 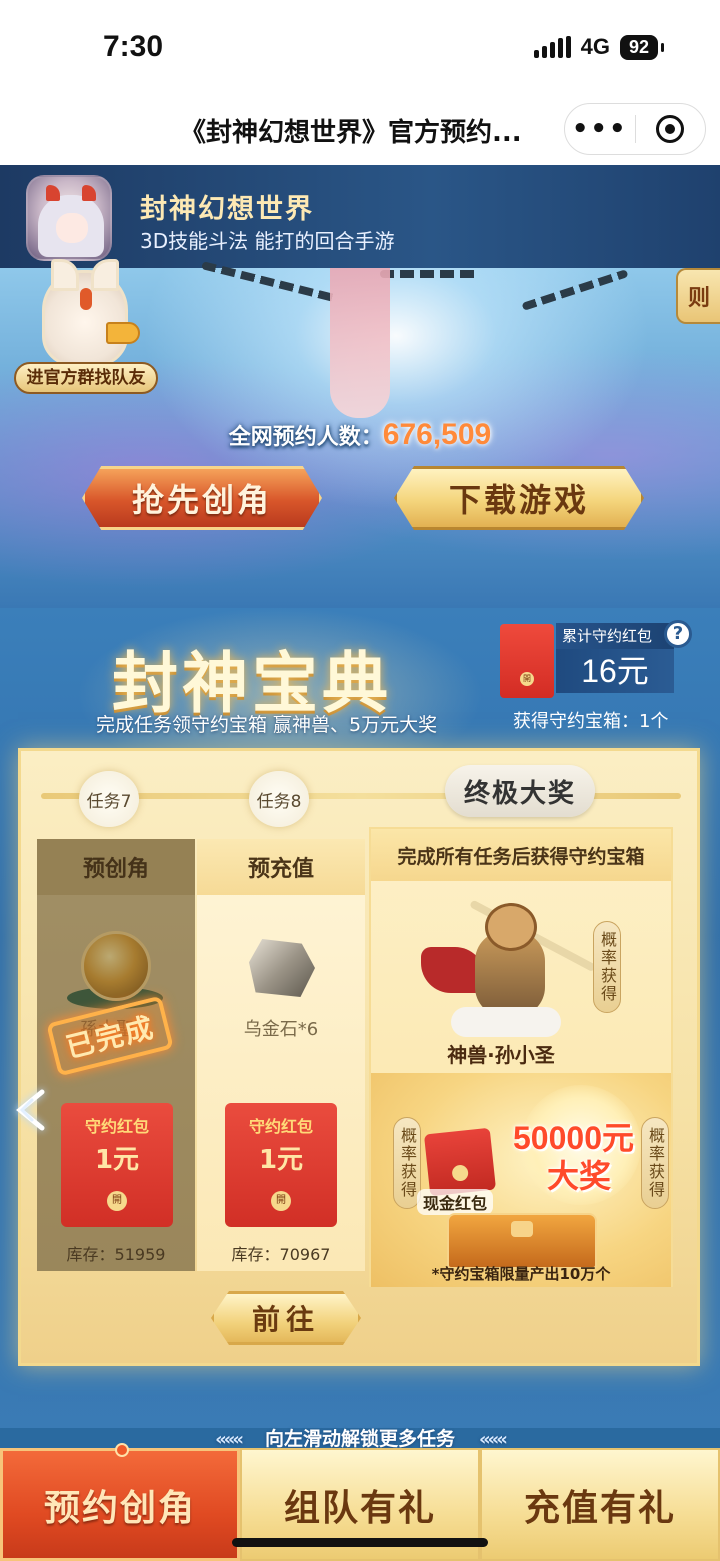 What do you see at coordinates (520, 791) in the screenshot?
I see `final-prize-tag: 终极大奖` at bounding box center [520, 791].